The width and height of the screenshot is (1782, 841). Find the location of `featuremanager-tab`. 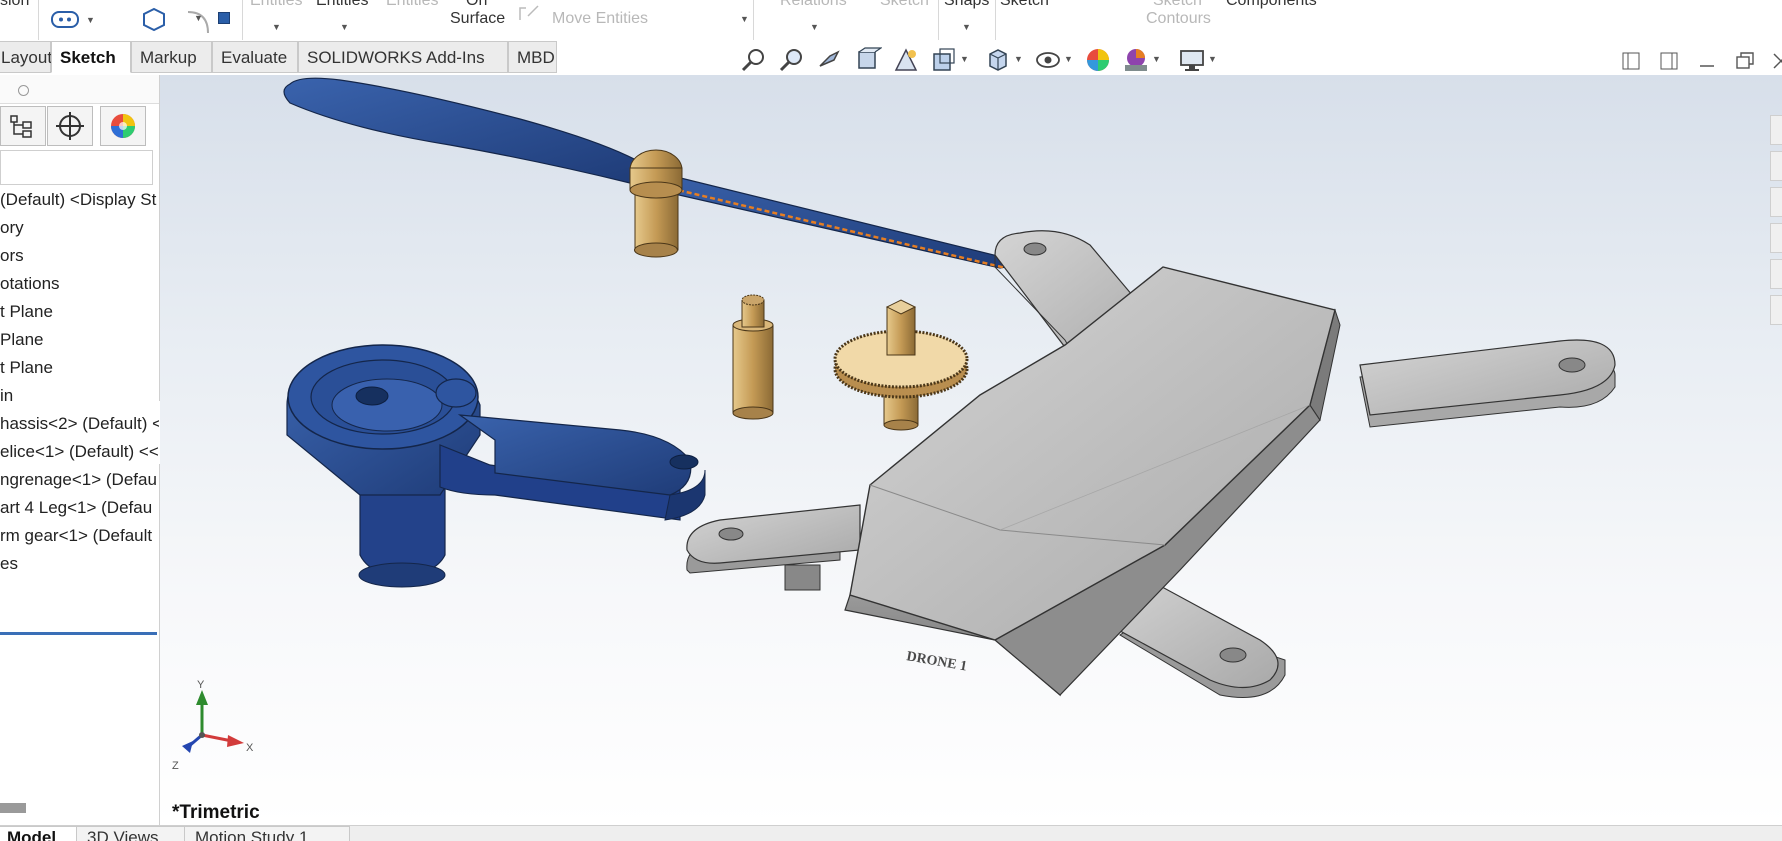

featuremanager-tab is located at coordinates (23, 126).